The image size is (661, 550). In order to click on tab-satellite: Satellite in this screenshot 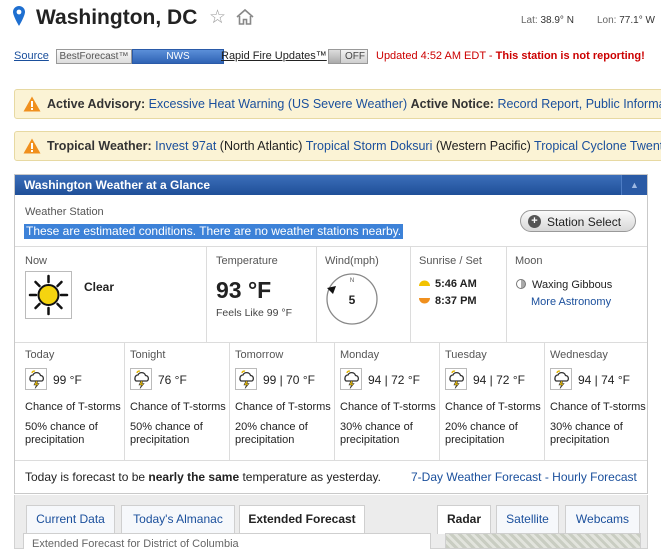, I will do `click(527, 519)`.